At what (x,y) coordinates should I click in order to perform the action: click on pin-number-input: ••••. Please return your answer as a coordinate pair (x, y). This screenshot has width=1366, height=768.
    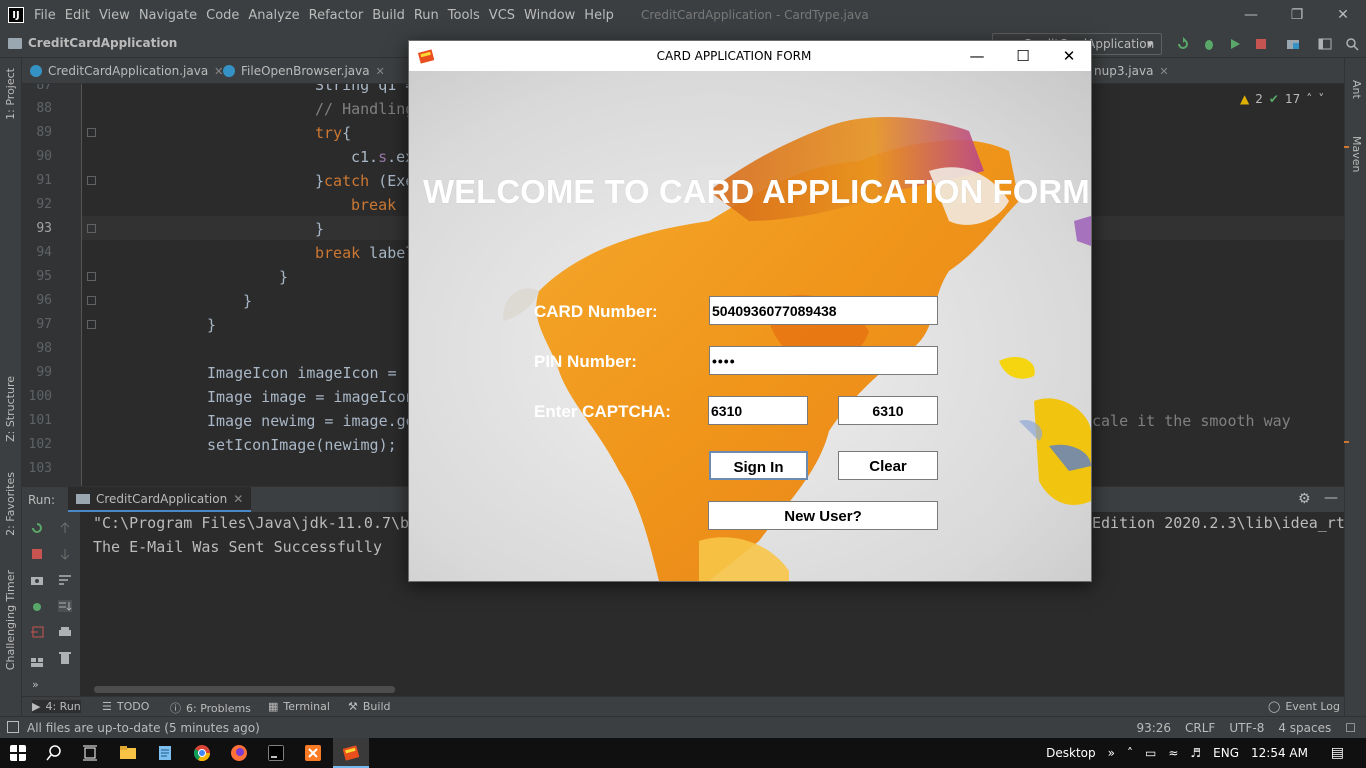
    Looking at the image, I should click on (823, 360).